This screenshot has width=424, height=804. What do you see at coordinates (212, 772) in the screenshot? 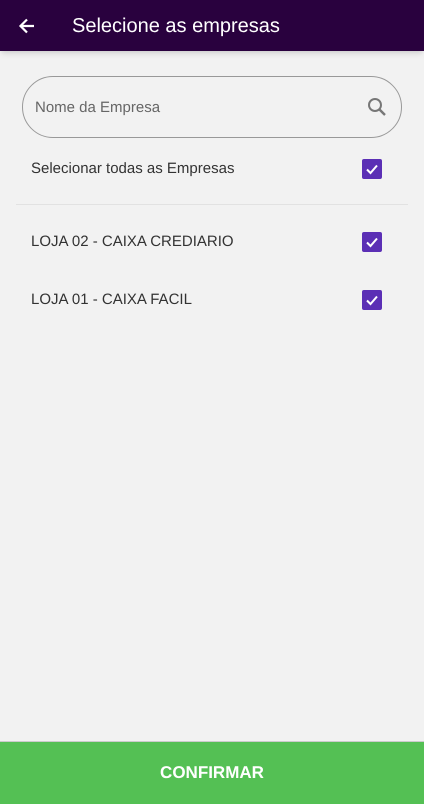
I see `confirm-button: CONFIRMAR` at bounding box center [212, 772].